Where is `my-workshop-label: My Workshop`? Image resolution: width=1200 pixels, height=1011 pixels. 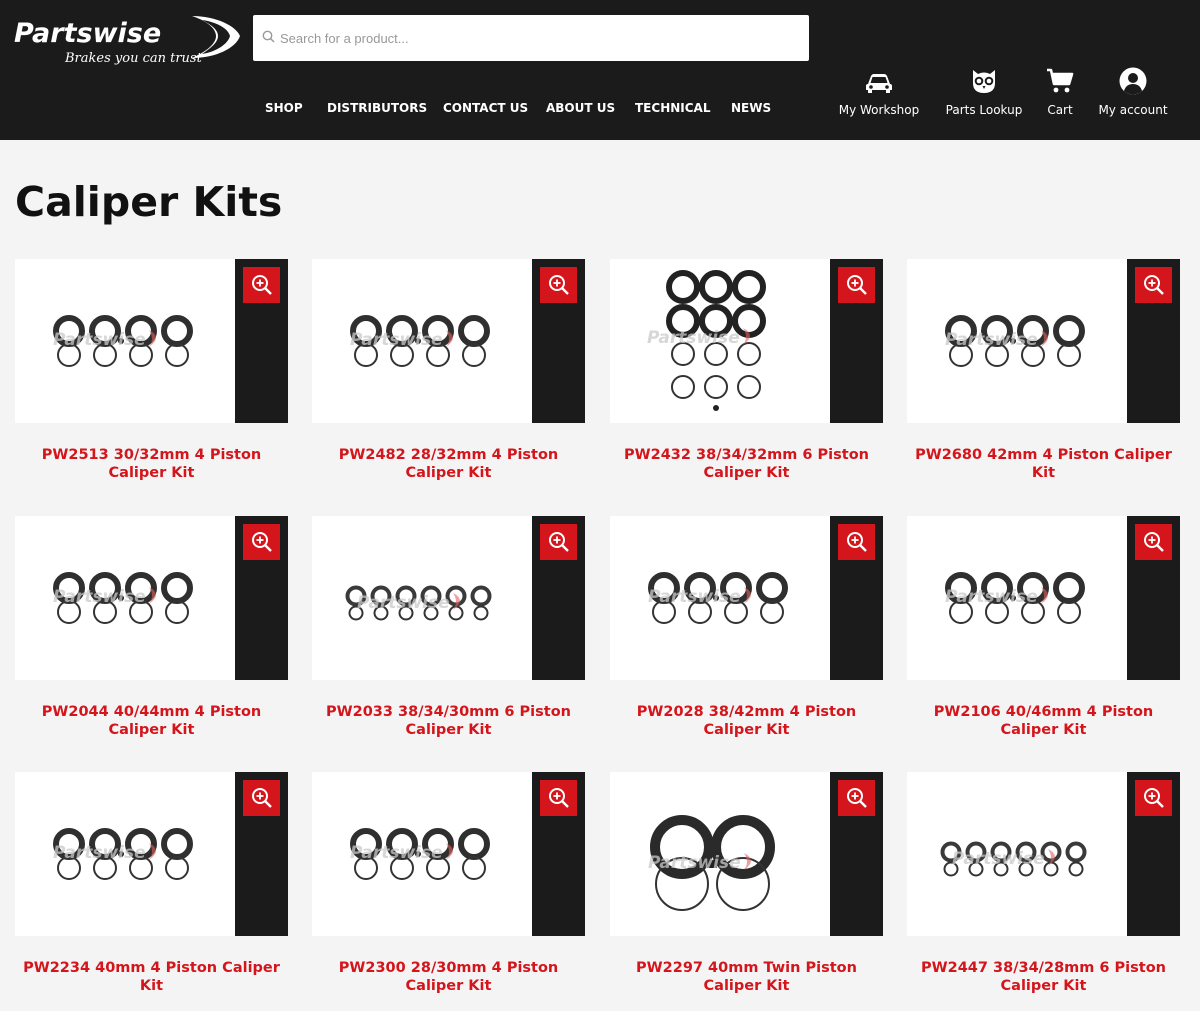
my-workshop-label: My Workshop is located at coordinates (879, 110).